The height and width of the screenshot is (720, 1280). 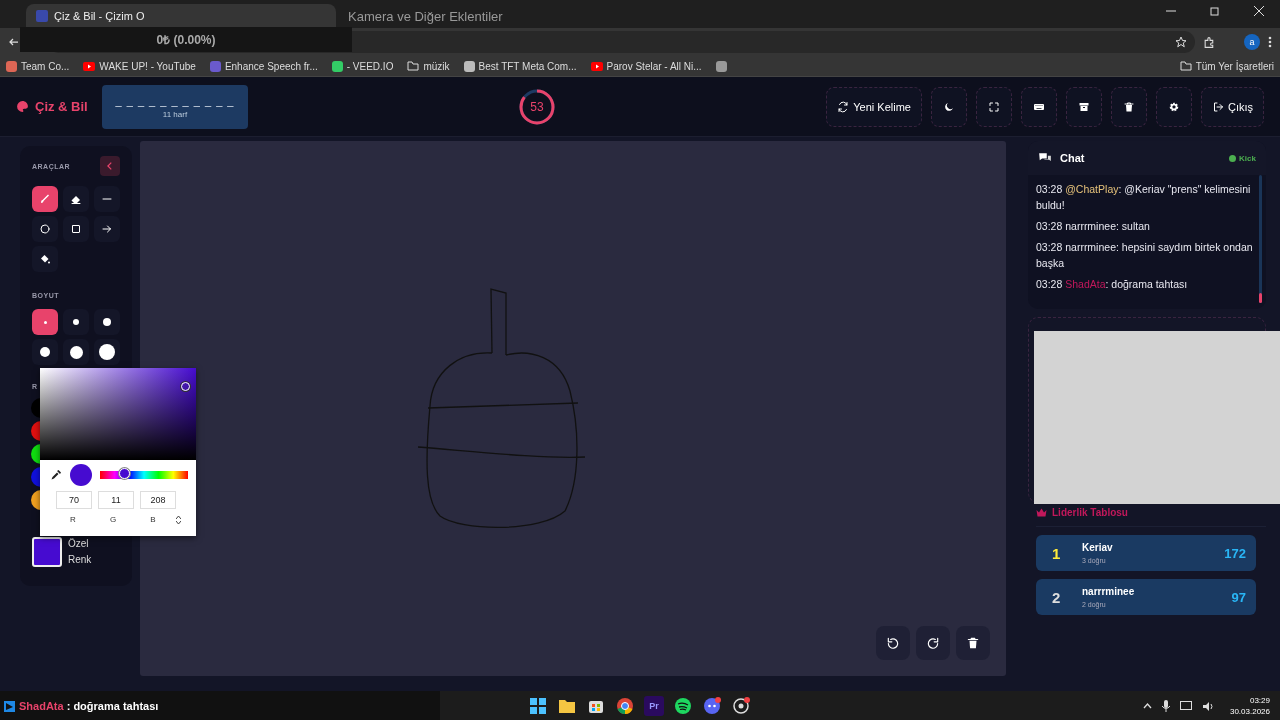 I want to click on bookmark: WAKE UP! - YouTube, so click(x=139, y=66).